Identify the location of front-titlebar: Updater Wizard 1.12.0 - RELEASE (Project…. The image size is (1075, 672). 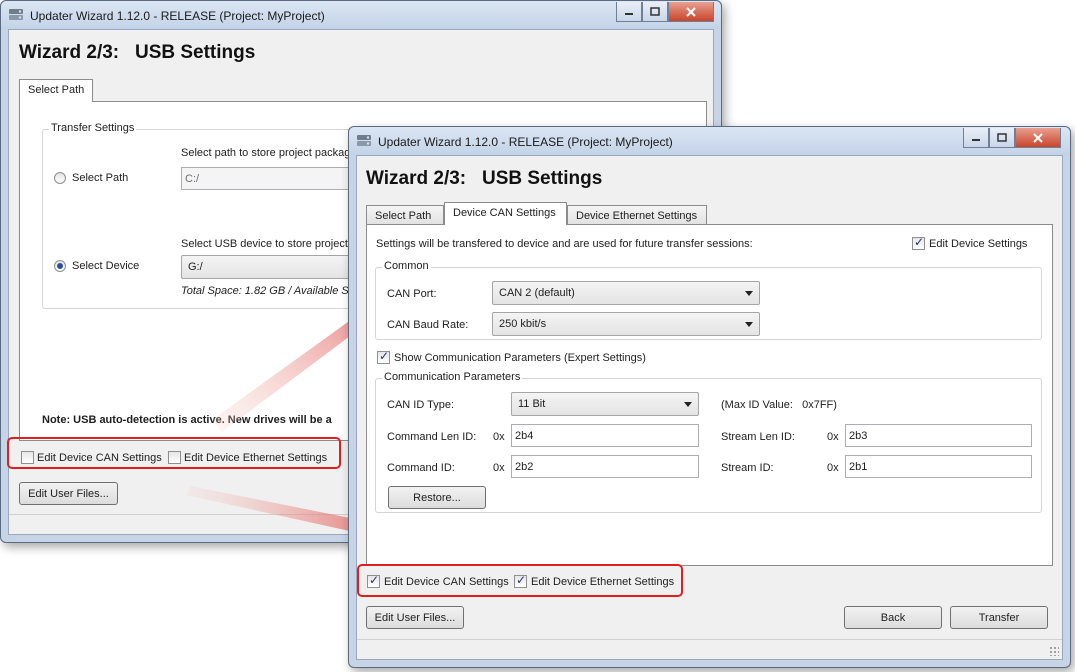
(709, 141).